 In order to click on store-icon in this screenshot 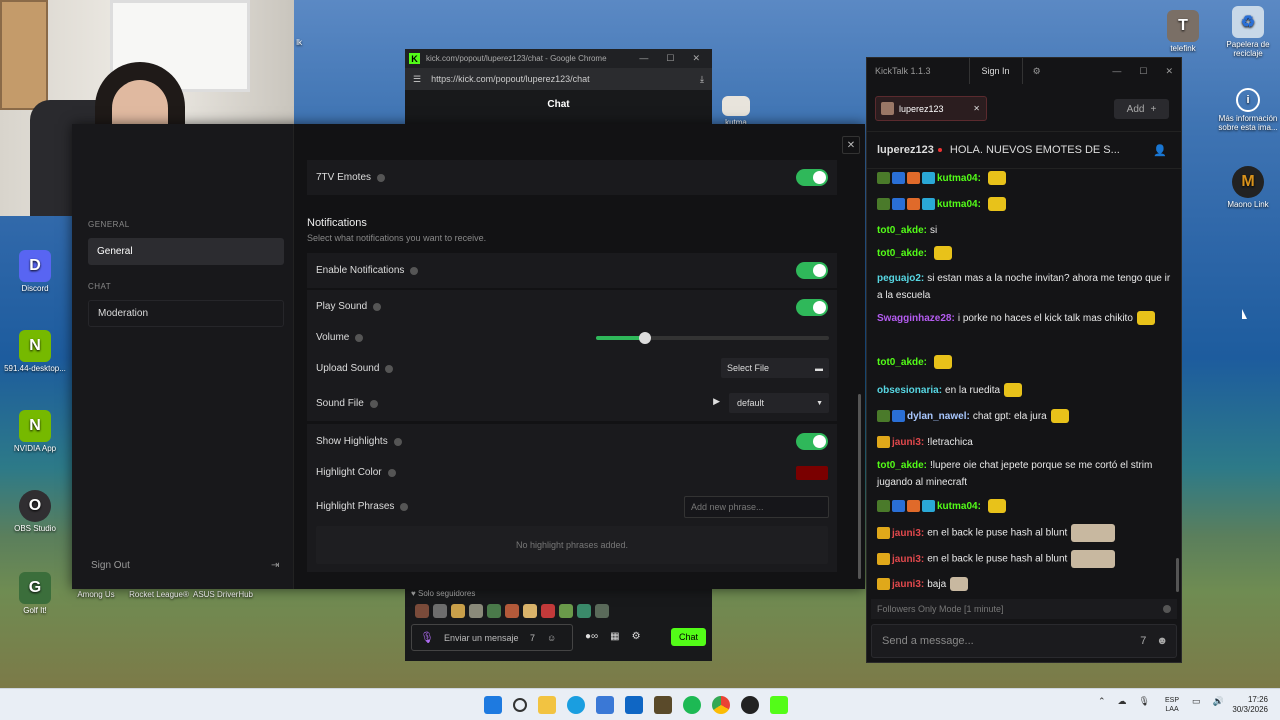, I will do `click(605, 705)`.